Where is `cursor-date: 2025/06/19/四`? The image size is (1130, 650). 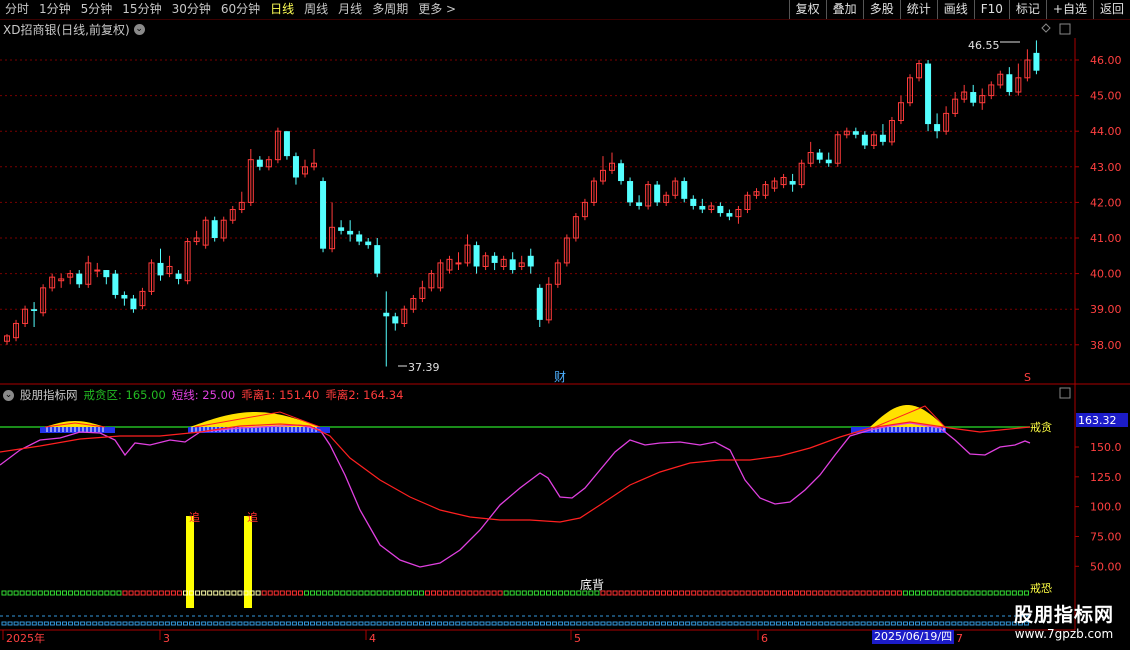
cursor-date: 2025/06/19/四 is located at coordinates (913, 637).